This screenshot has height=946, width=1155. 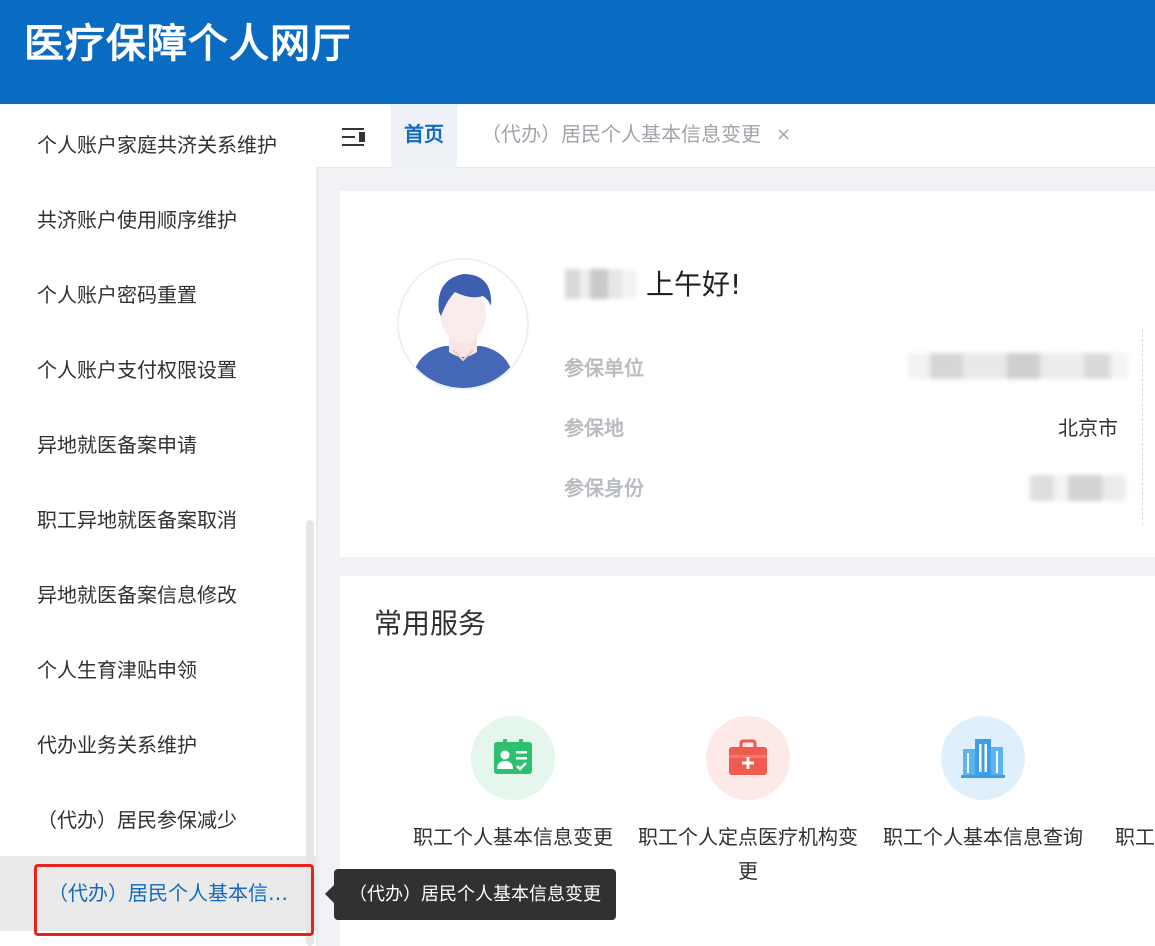 I want to click on insured-unit-label: 参保单位, so click(x=604, y=368).